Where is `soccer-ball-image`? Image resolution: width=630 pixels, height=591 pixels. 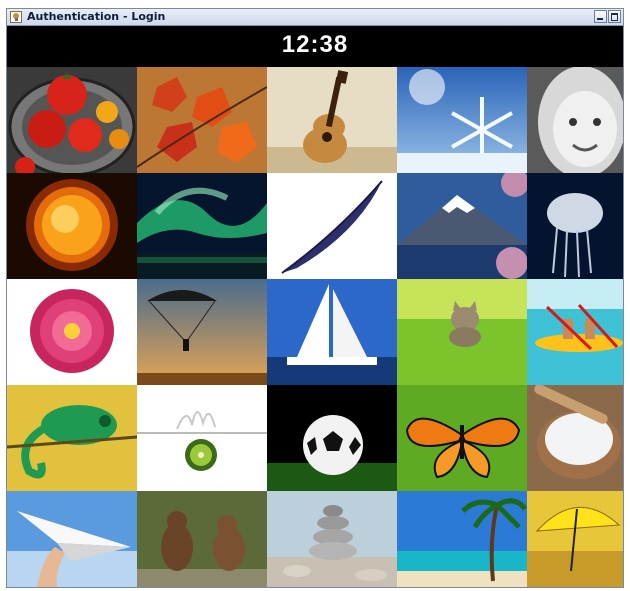
soccer-ball-image is located at coordinates (332, 438).